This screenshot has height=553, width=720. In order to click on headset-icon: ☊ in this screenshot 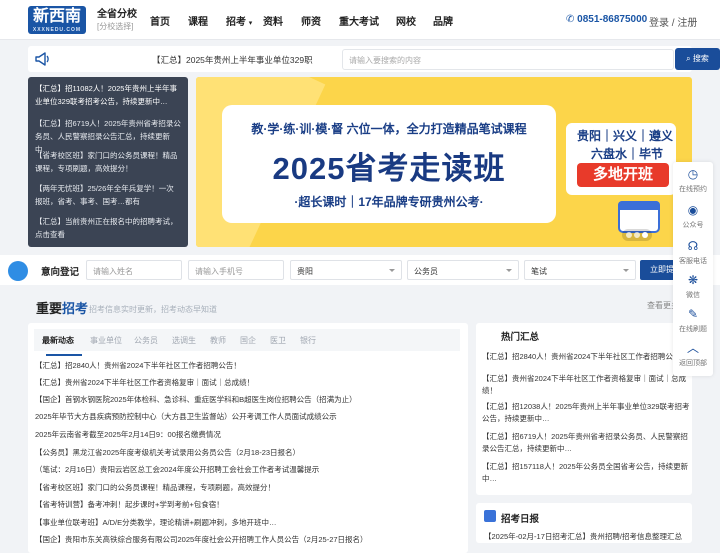, I will do `click(693, 246)`.